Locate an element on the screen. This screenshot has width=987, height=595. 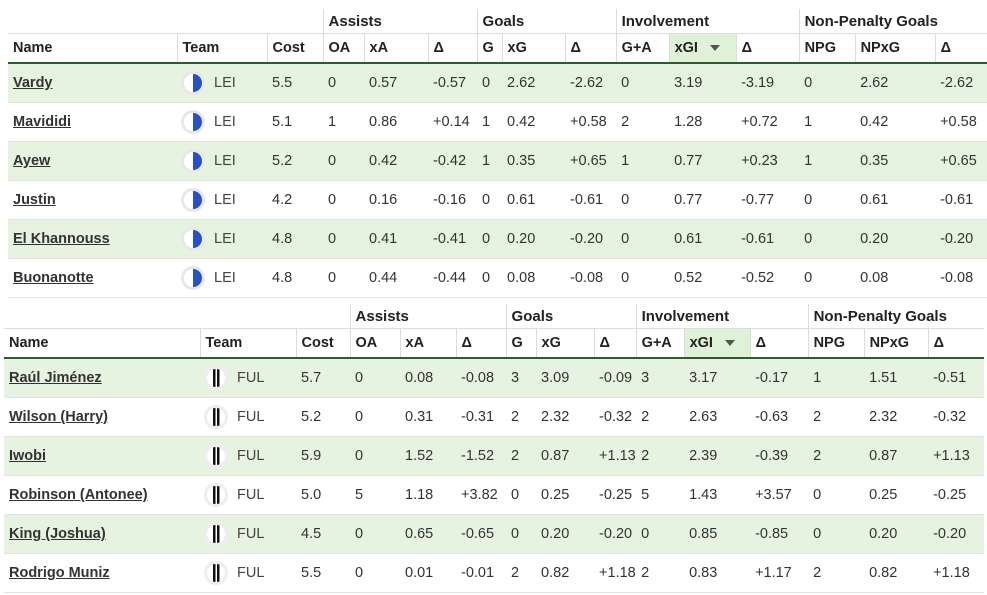
stat-da: +3.82 is located at coordinates (481, 495).